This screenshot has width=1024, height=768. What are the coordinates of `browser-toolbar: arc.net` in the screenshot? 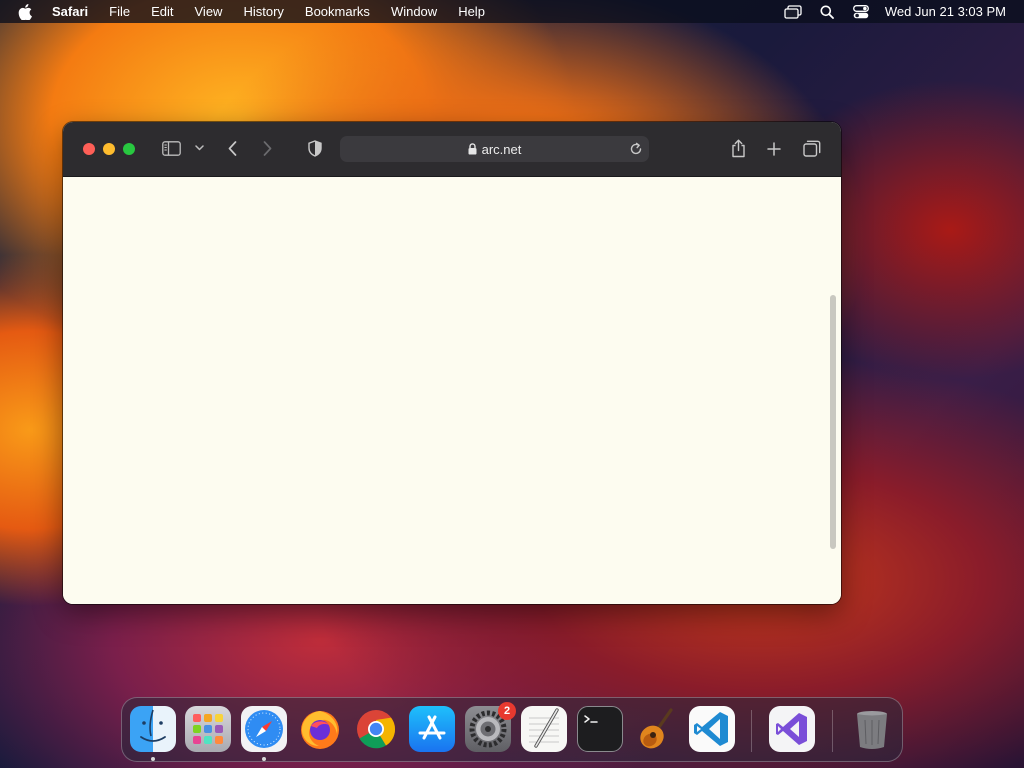 It's located at (452, 149).